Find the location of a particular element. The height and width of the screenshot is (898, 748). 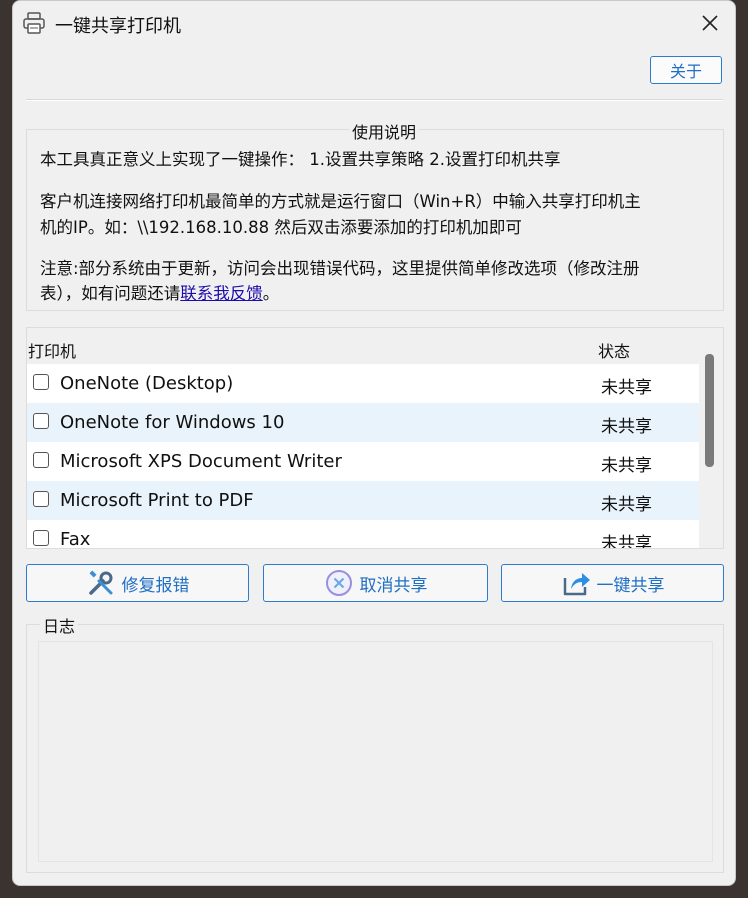

printer-name: OneNote for Windows 10 is located at coordinates (172, 422).